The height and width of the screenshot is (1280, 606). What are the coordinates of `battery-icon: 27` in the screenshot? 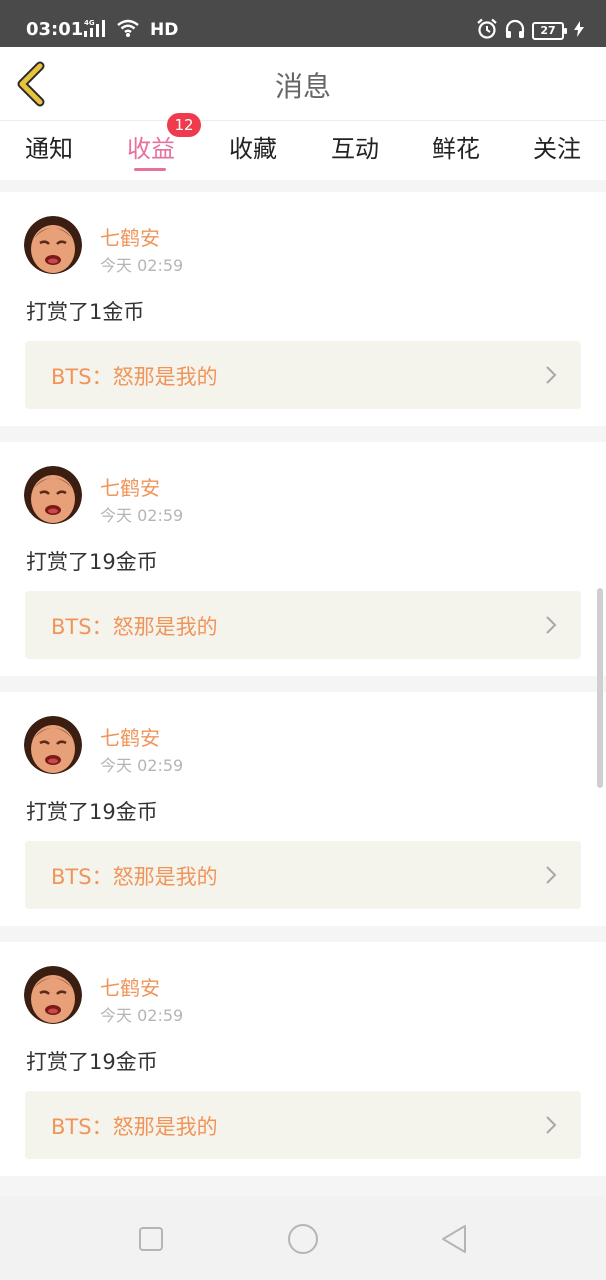 It's located at (549, 31).